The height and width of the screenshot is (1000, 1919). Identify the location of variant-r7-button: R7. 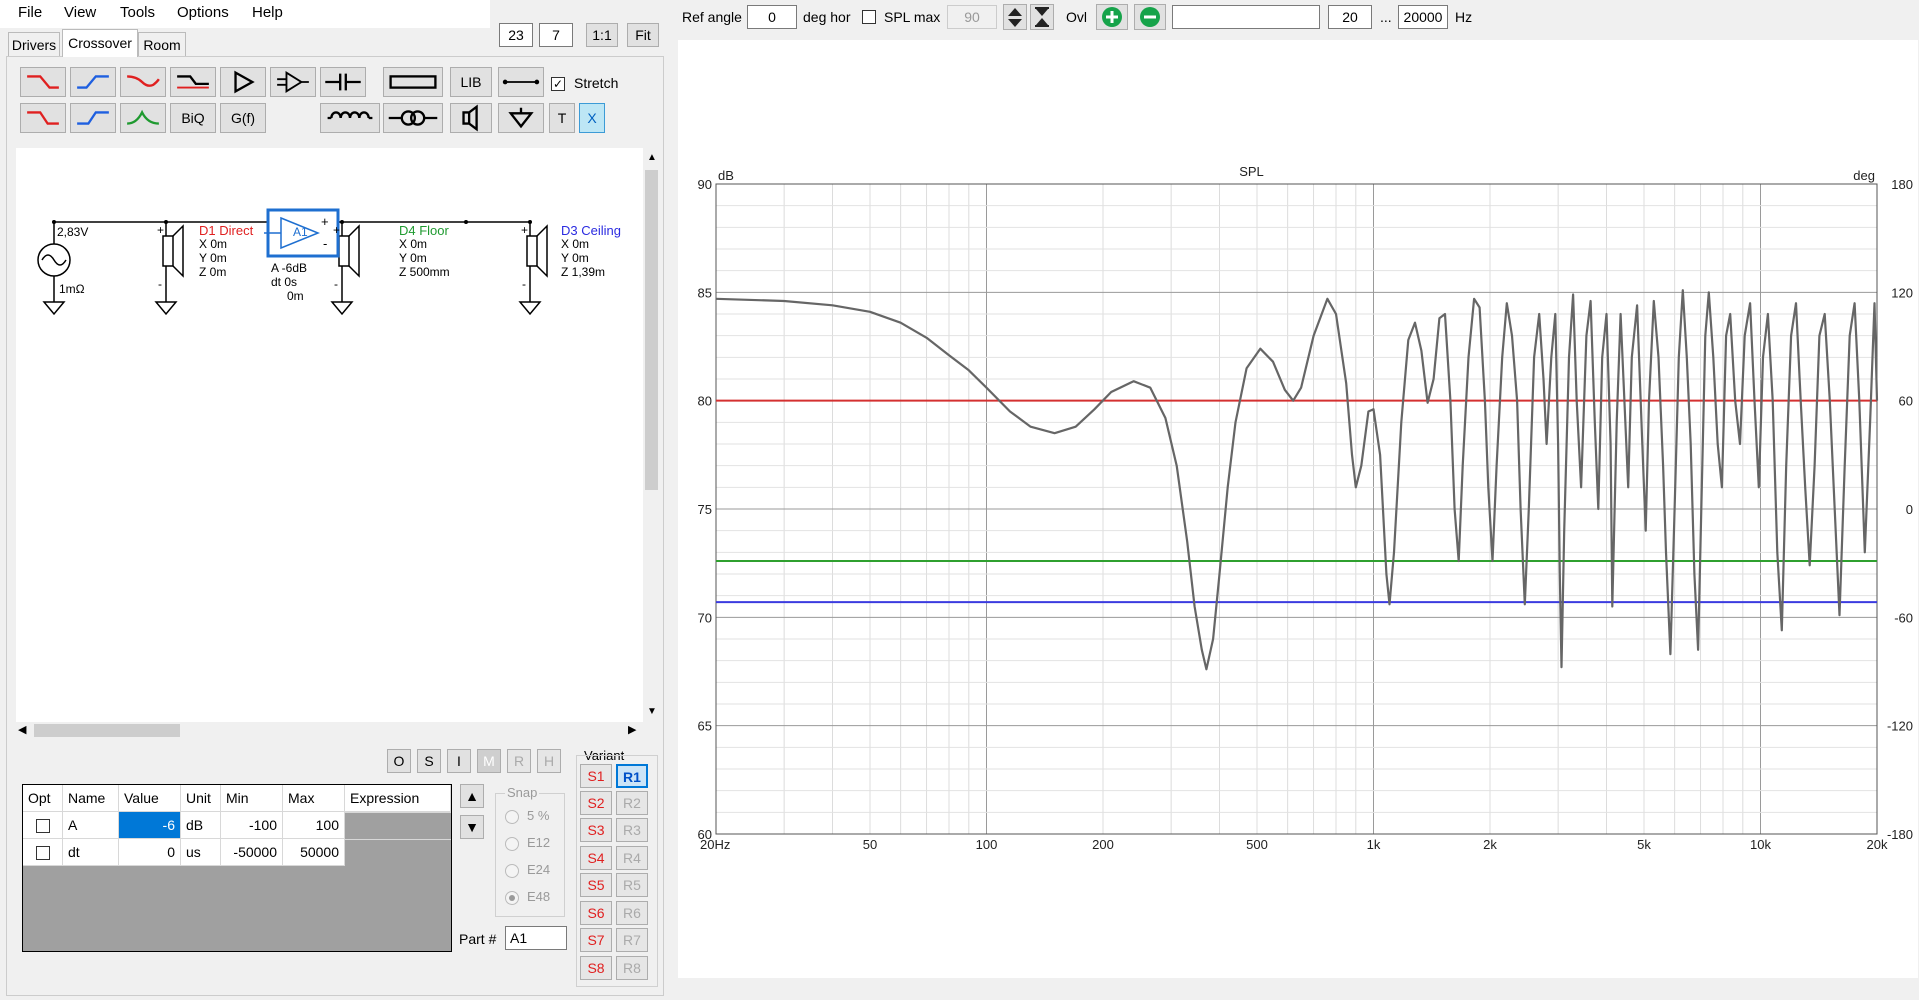
(632, 940).